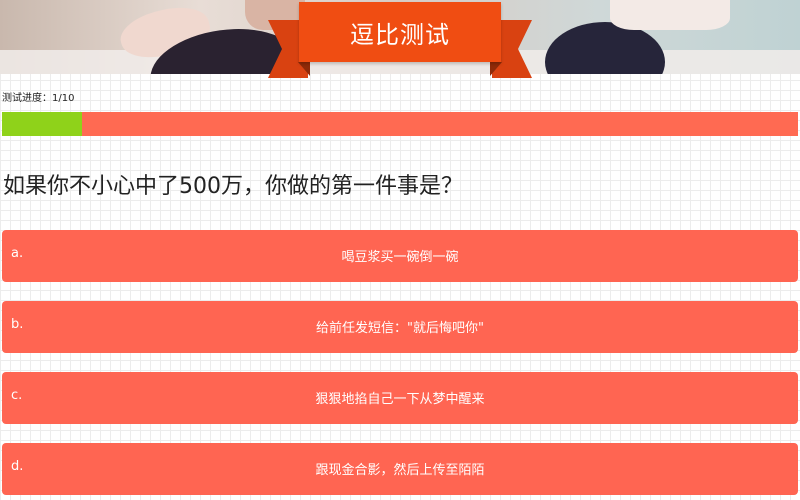  I want to click on question-text: 如果你不小心中了500万，你做的第一件事是？, so click(233, 186).